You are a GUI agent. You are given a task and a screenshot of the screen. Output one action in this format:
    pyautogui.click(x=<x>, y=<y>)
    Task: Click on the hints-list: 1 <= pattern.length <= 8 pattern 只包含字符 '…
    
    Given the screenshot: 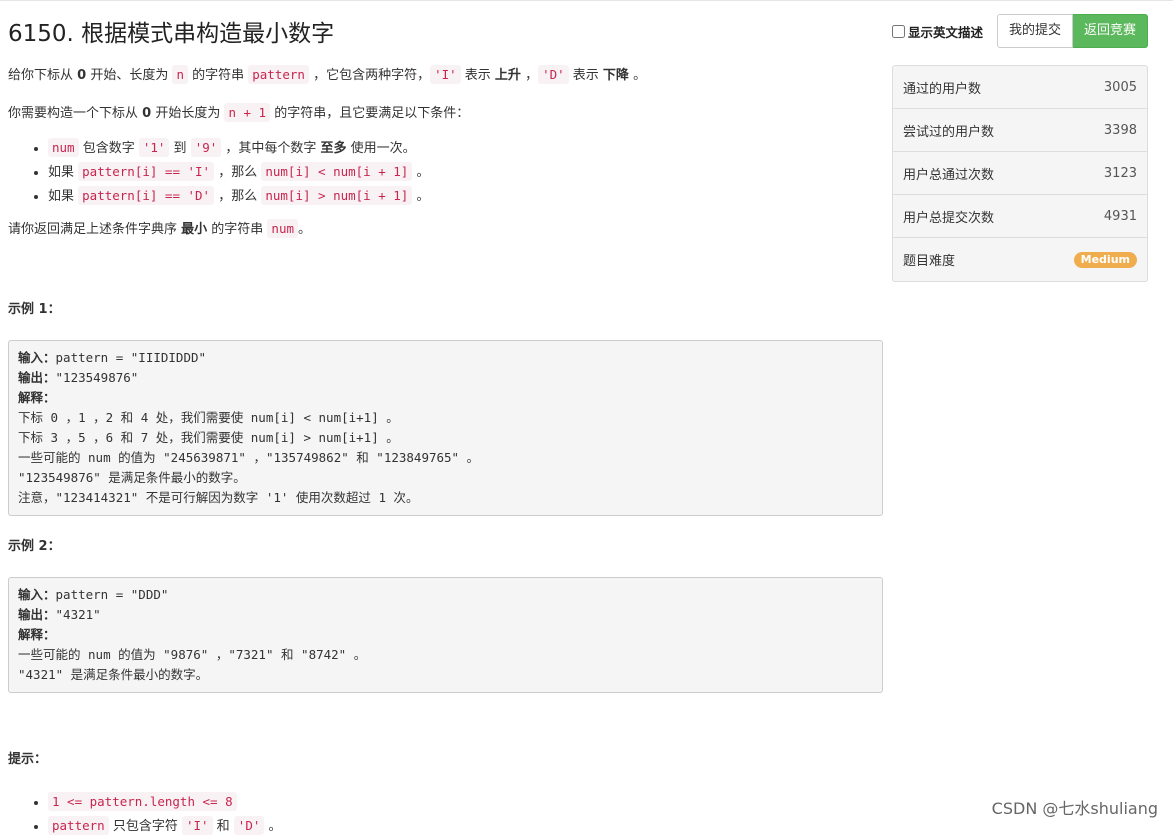 What is the action you would take?
    pyautogui.click(x=445, y=814)
    